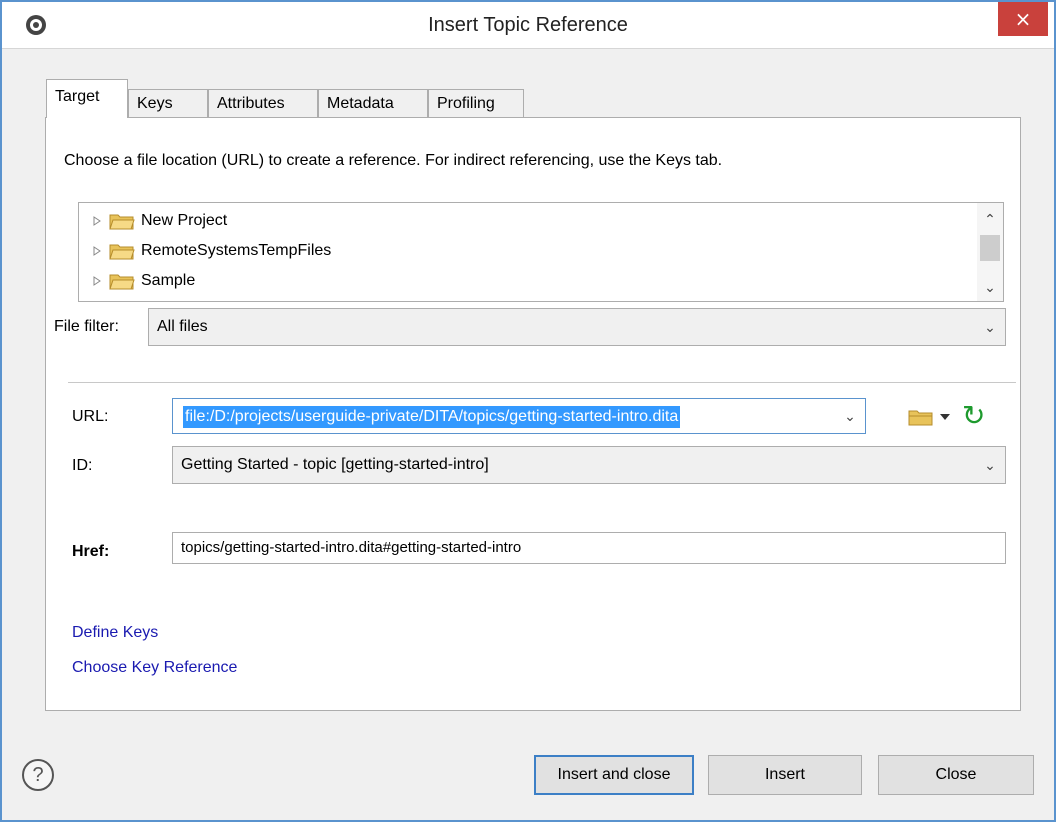  What do you see at coordinates (542, 382) in the screenshot?
I see `separator` at bounding box center [542, 382].